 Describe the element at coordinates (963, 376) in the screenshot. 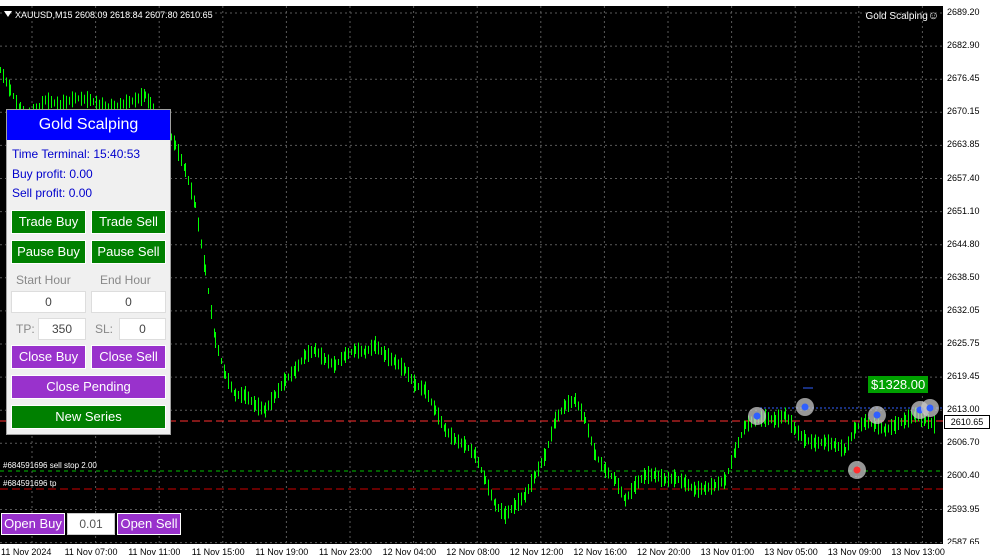

I see `price-tick-label: 2619.45` at that location.